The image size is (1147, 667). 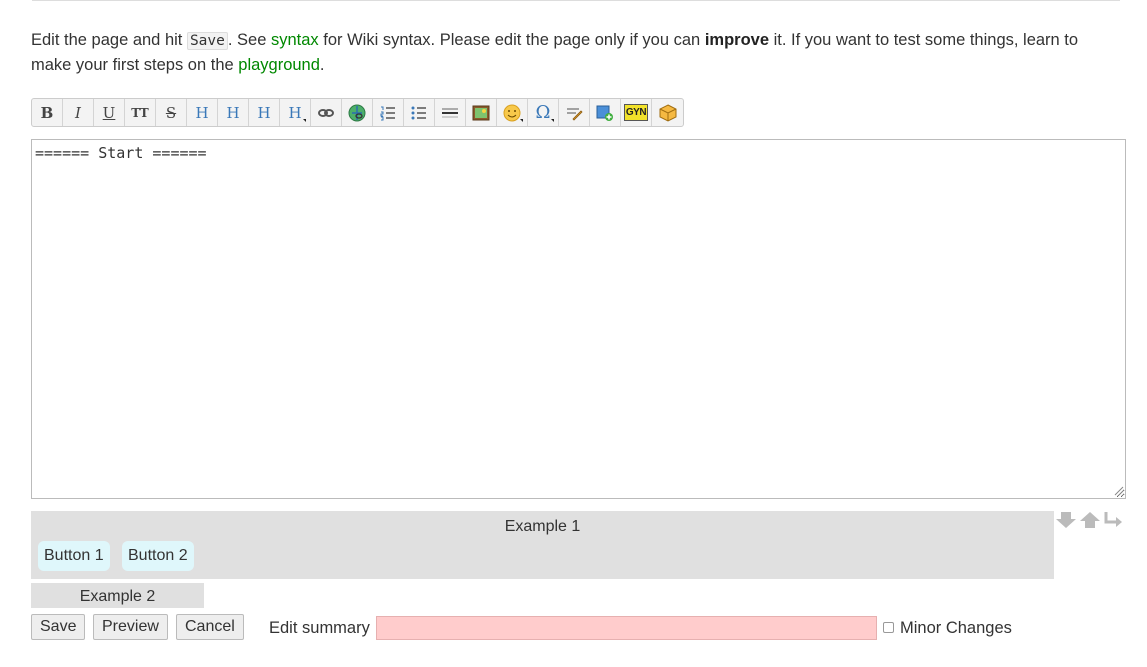 I want to click on improve-text: improve, so click(x=736, y=40).